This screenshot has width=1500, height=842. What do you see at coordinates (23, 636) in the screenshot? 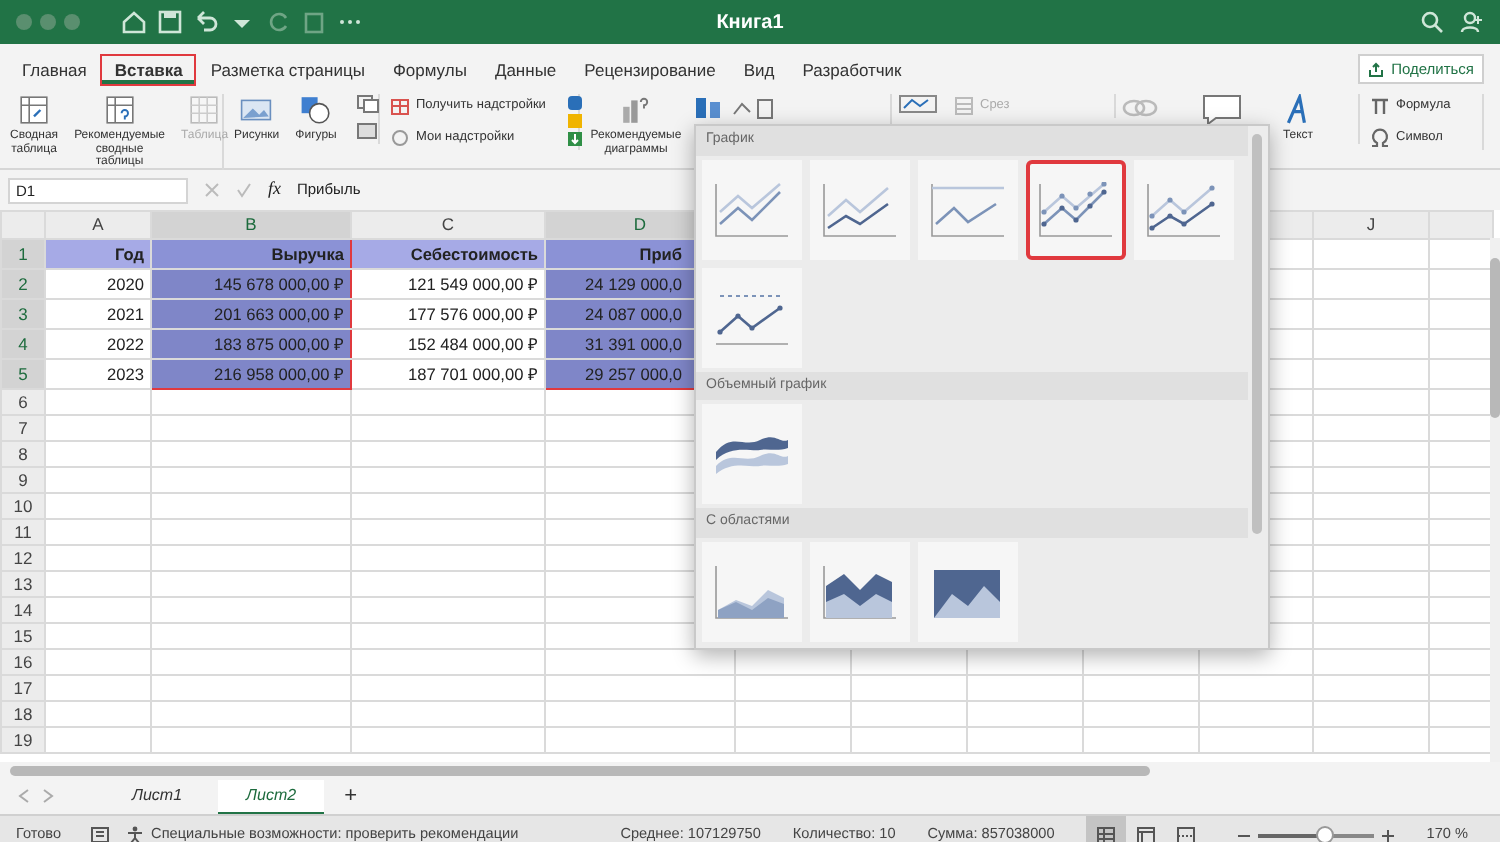
I see `row-header: 15` at bounding box center [23, 636].